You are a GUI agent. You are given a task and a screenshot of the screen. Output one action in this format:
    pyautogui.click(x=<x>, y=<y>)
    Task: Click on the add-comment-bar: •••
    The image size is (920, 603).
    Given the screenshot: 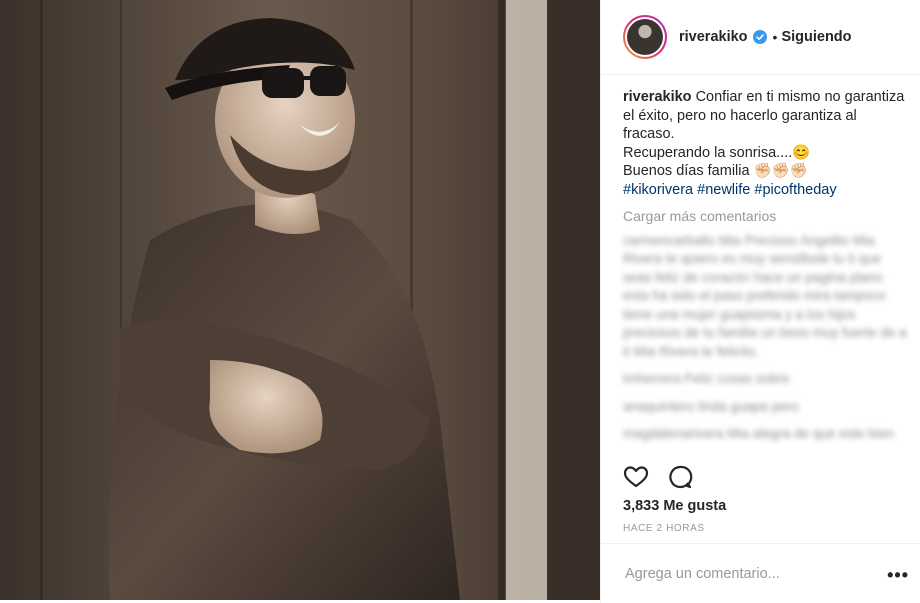 What is the action you would take?
    pyautogui.click(x=760, y=573)
    